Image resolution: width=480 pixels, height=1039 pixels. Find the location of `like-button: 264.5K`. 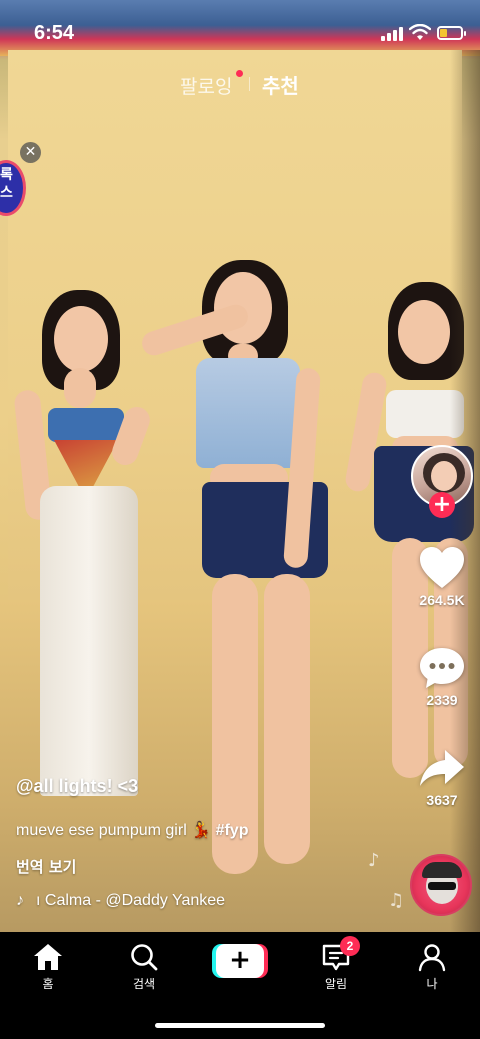

like-button: 264.5K is located at coordinates (442, 577).